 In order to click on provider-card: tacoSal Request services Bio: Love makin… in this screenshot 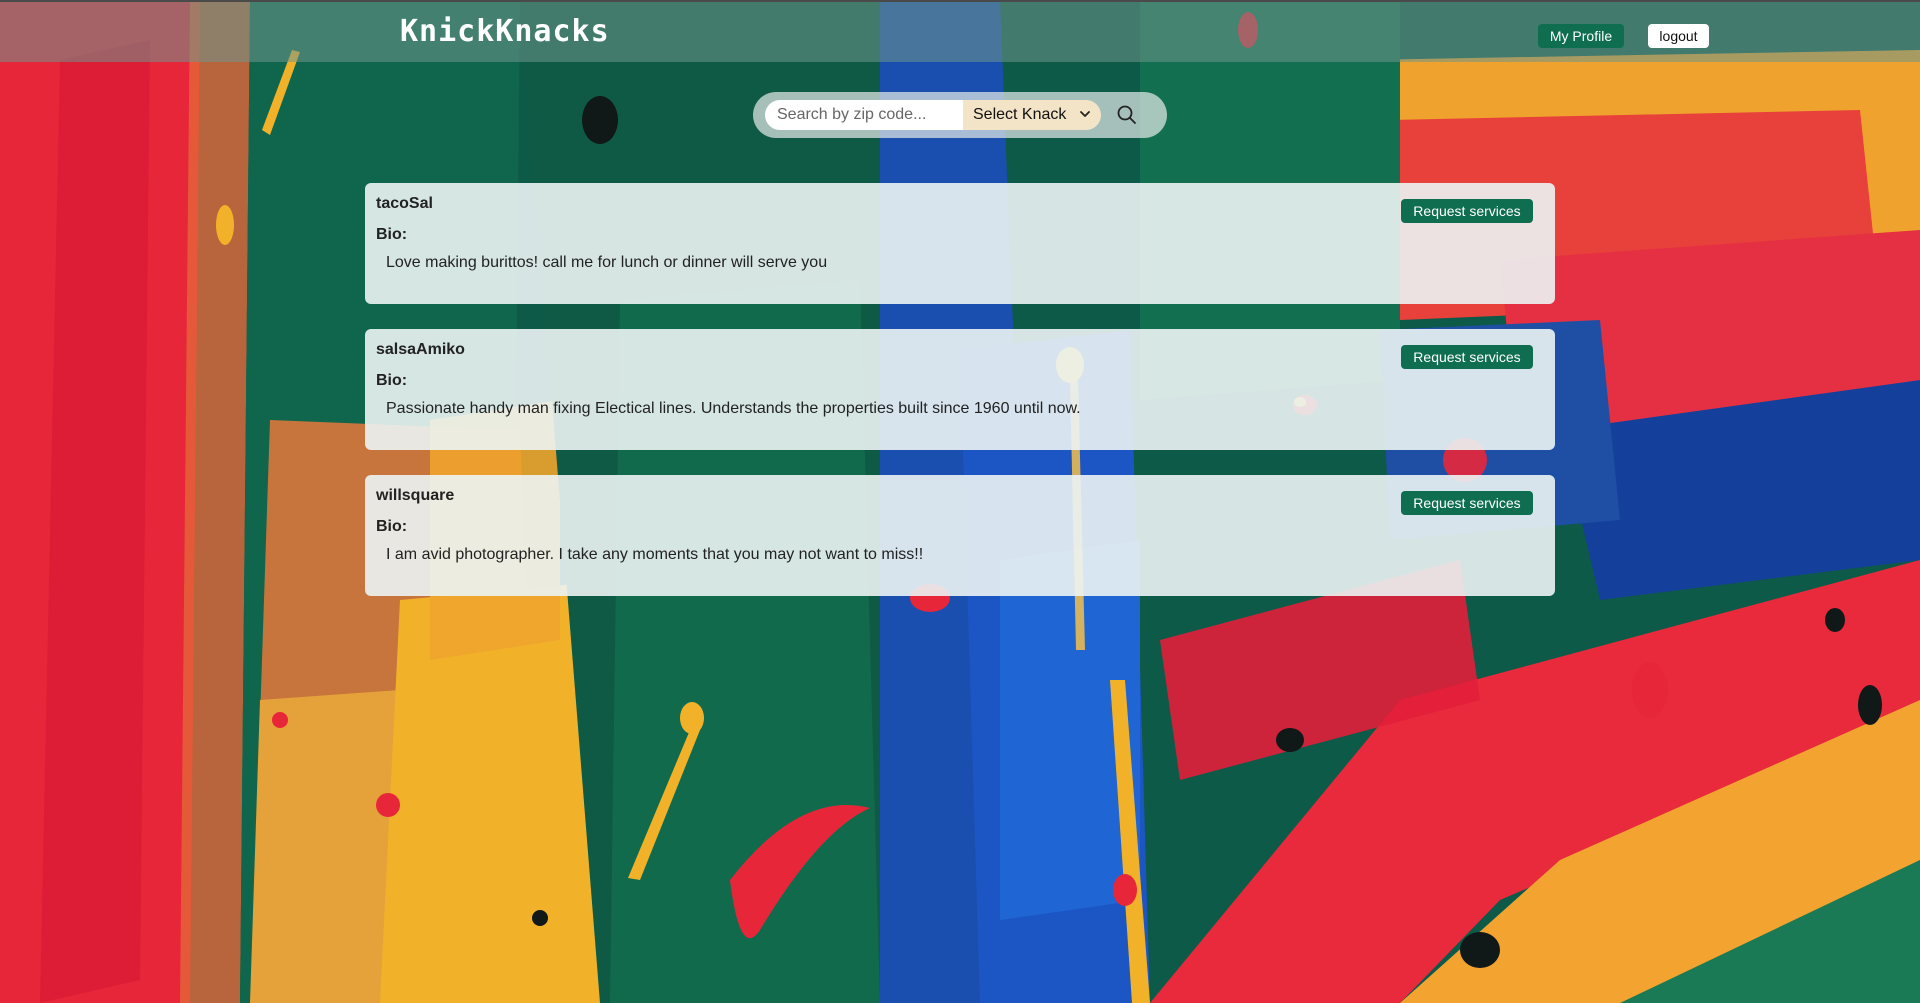, I will do `click(960, 243)`.